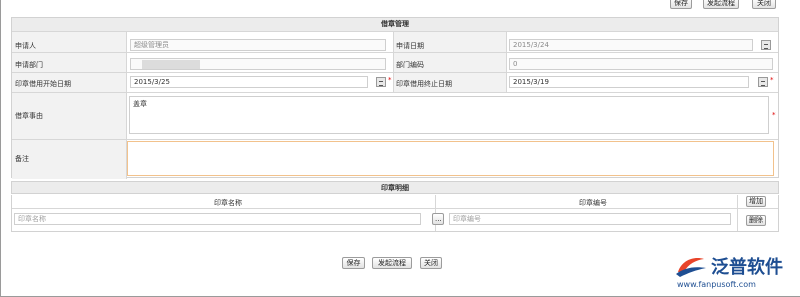  Describe the element at coordinates (681, 4) in the screenshot. I see `top-save-button: 保存` at that location.